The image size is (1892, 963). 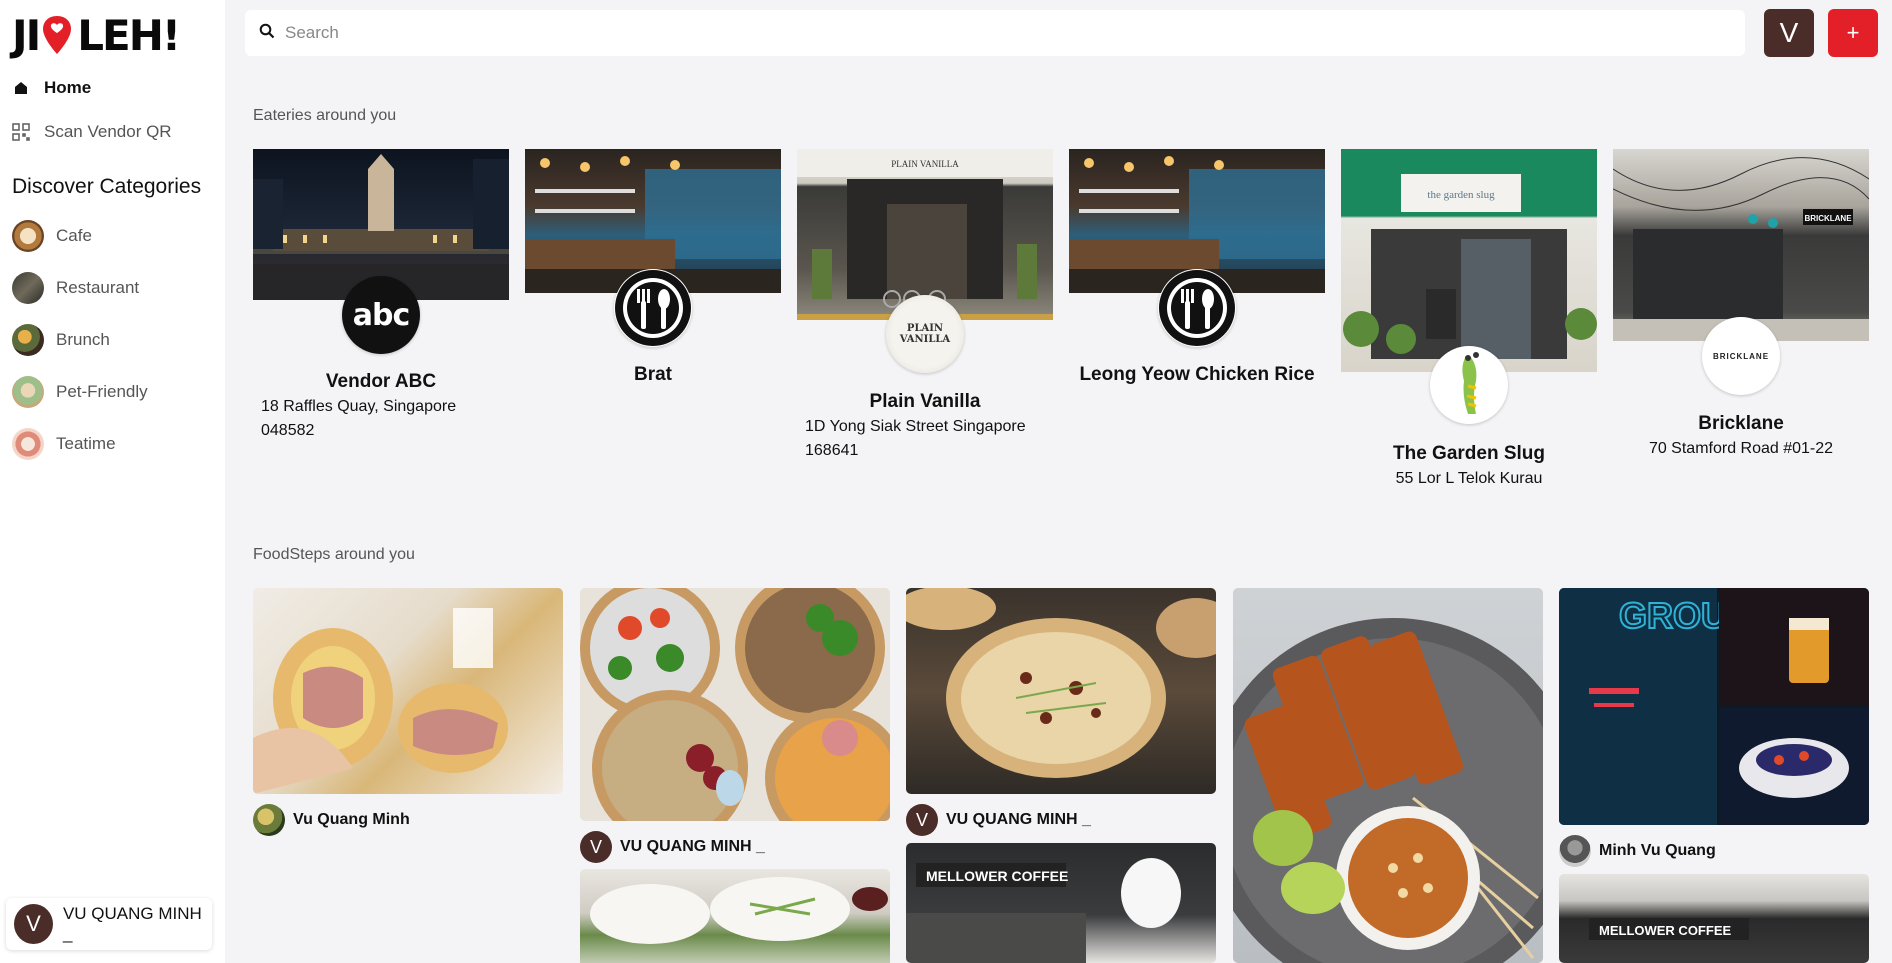 What do you see at coordinates (26, 35) in the screenshot?
I see `logo-text-left: JI` at bounding box center [26, 35].